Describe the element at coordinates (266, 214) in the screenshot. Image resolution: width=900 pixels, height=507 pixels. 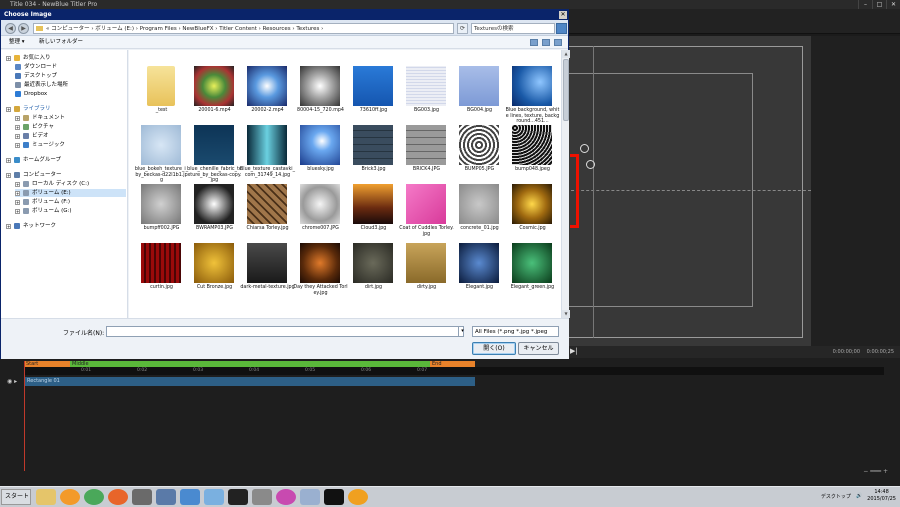
I see `file-item: Chiarsa Torley.jpg` at that location.